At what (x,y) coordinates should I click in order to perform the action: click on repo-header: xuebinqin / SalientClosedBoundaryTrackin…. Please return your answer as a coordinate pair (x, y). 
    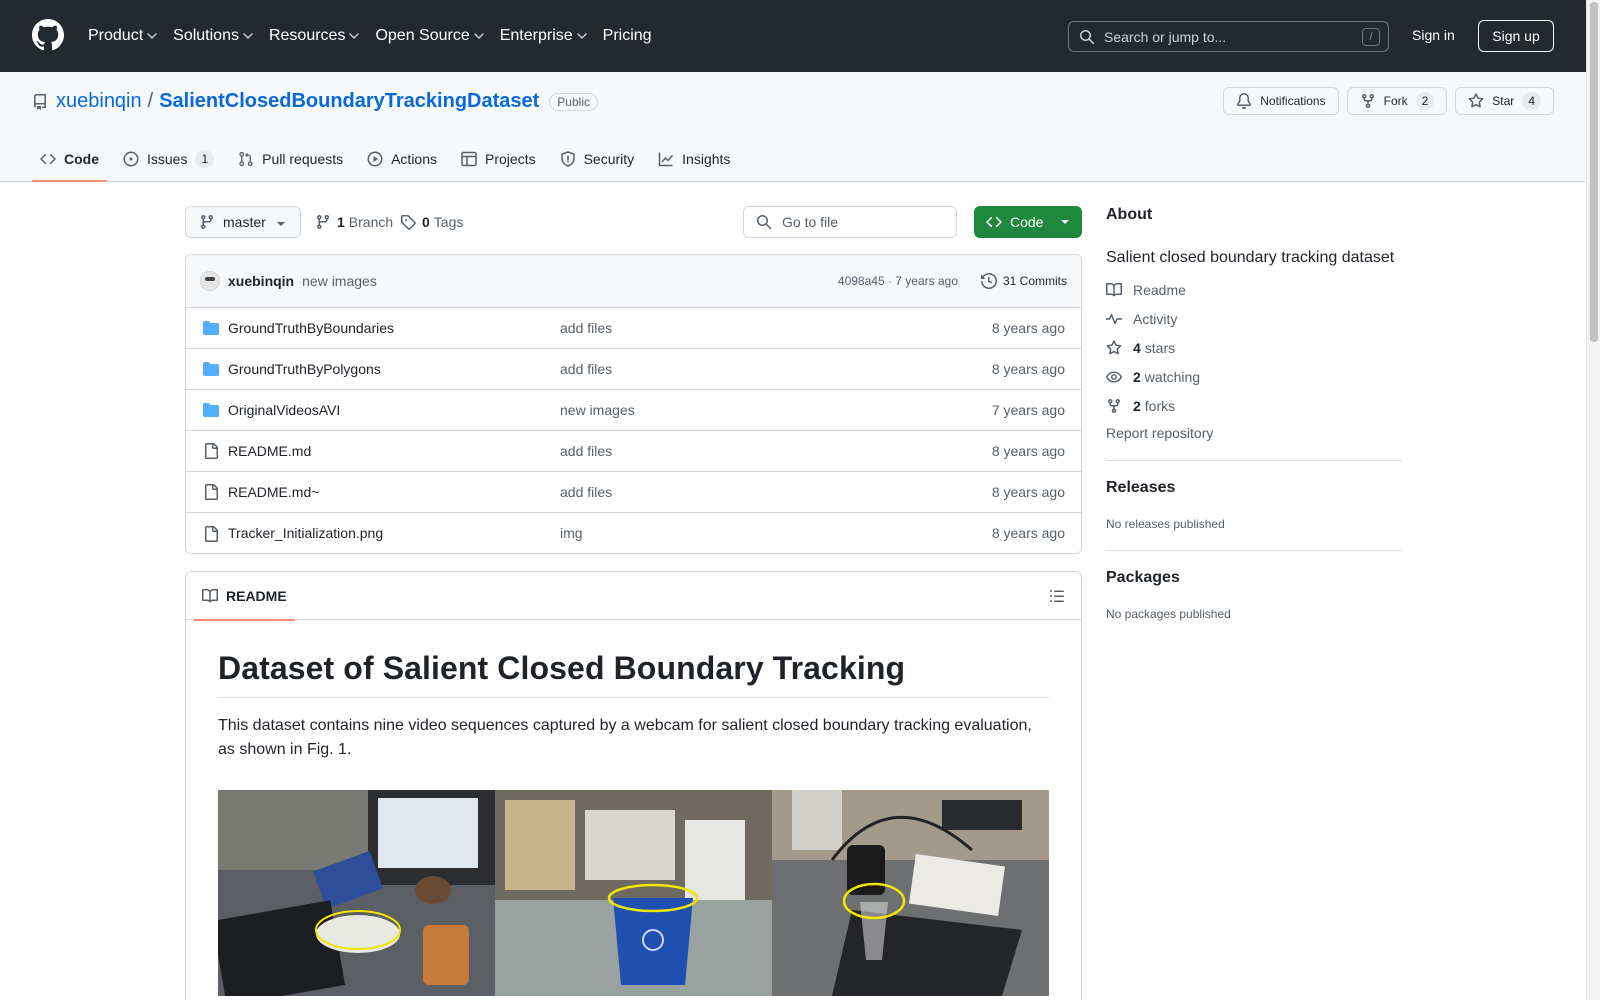
    Looking at the image, I should click on (793, 127).